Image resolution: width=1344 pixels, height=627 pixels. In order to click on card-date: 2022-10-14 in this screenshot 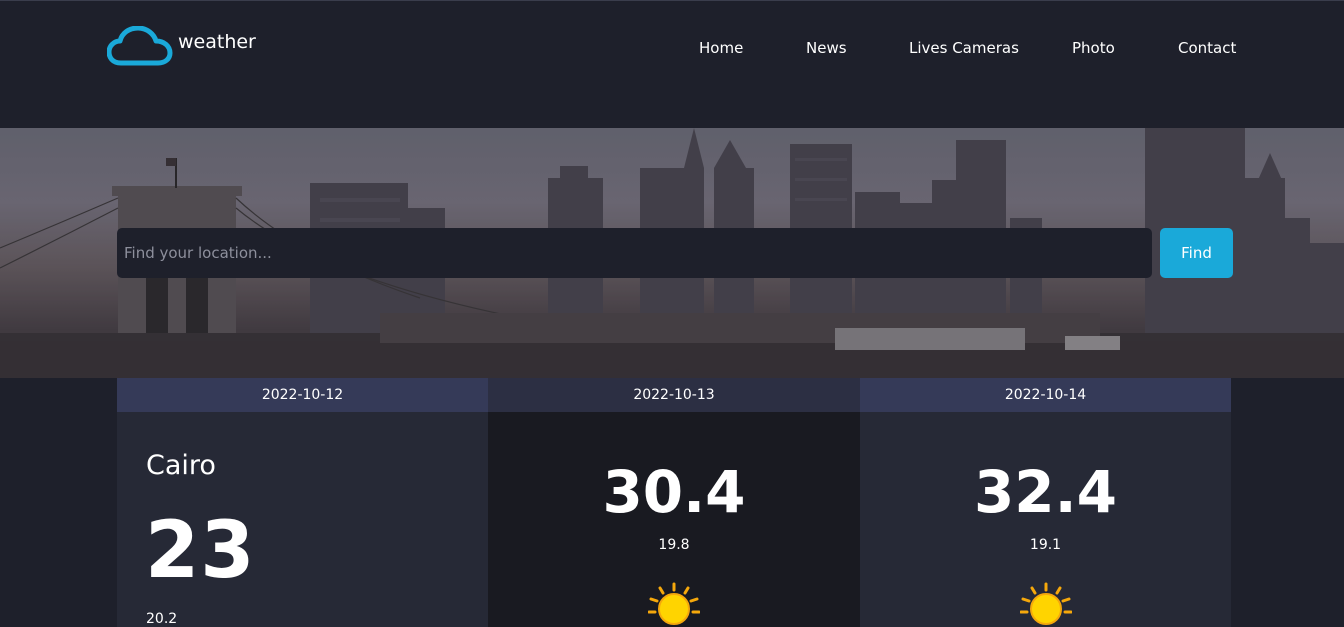, I will do `click(1045, 395)`.